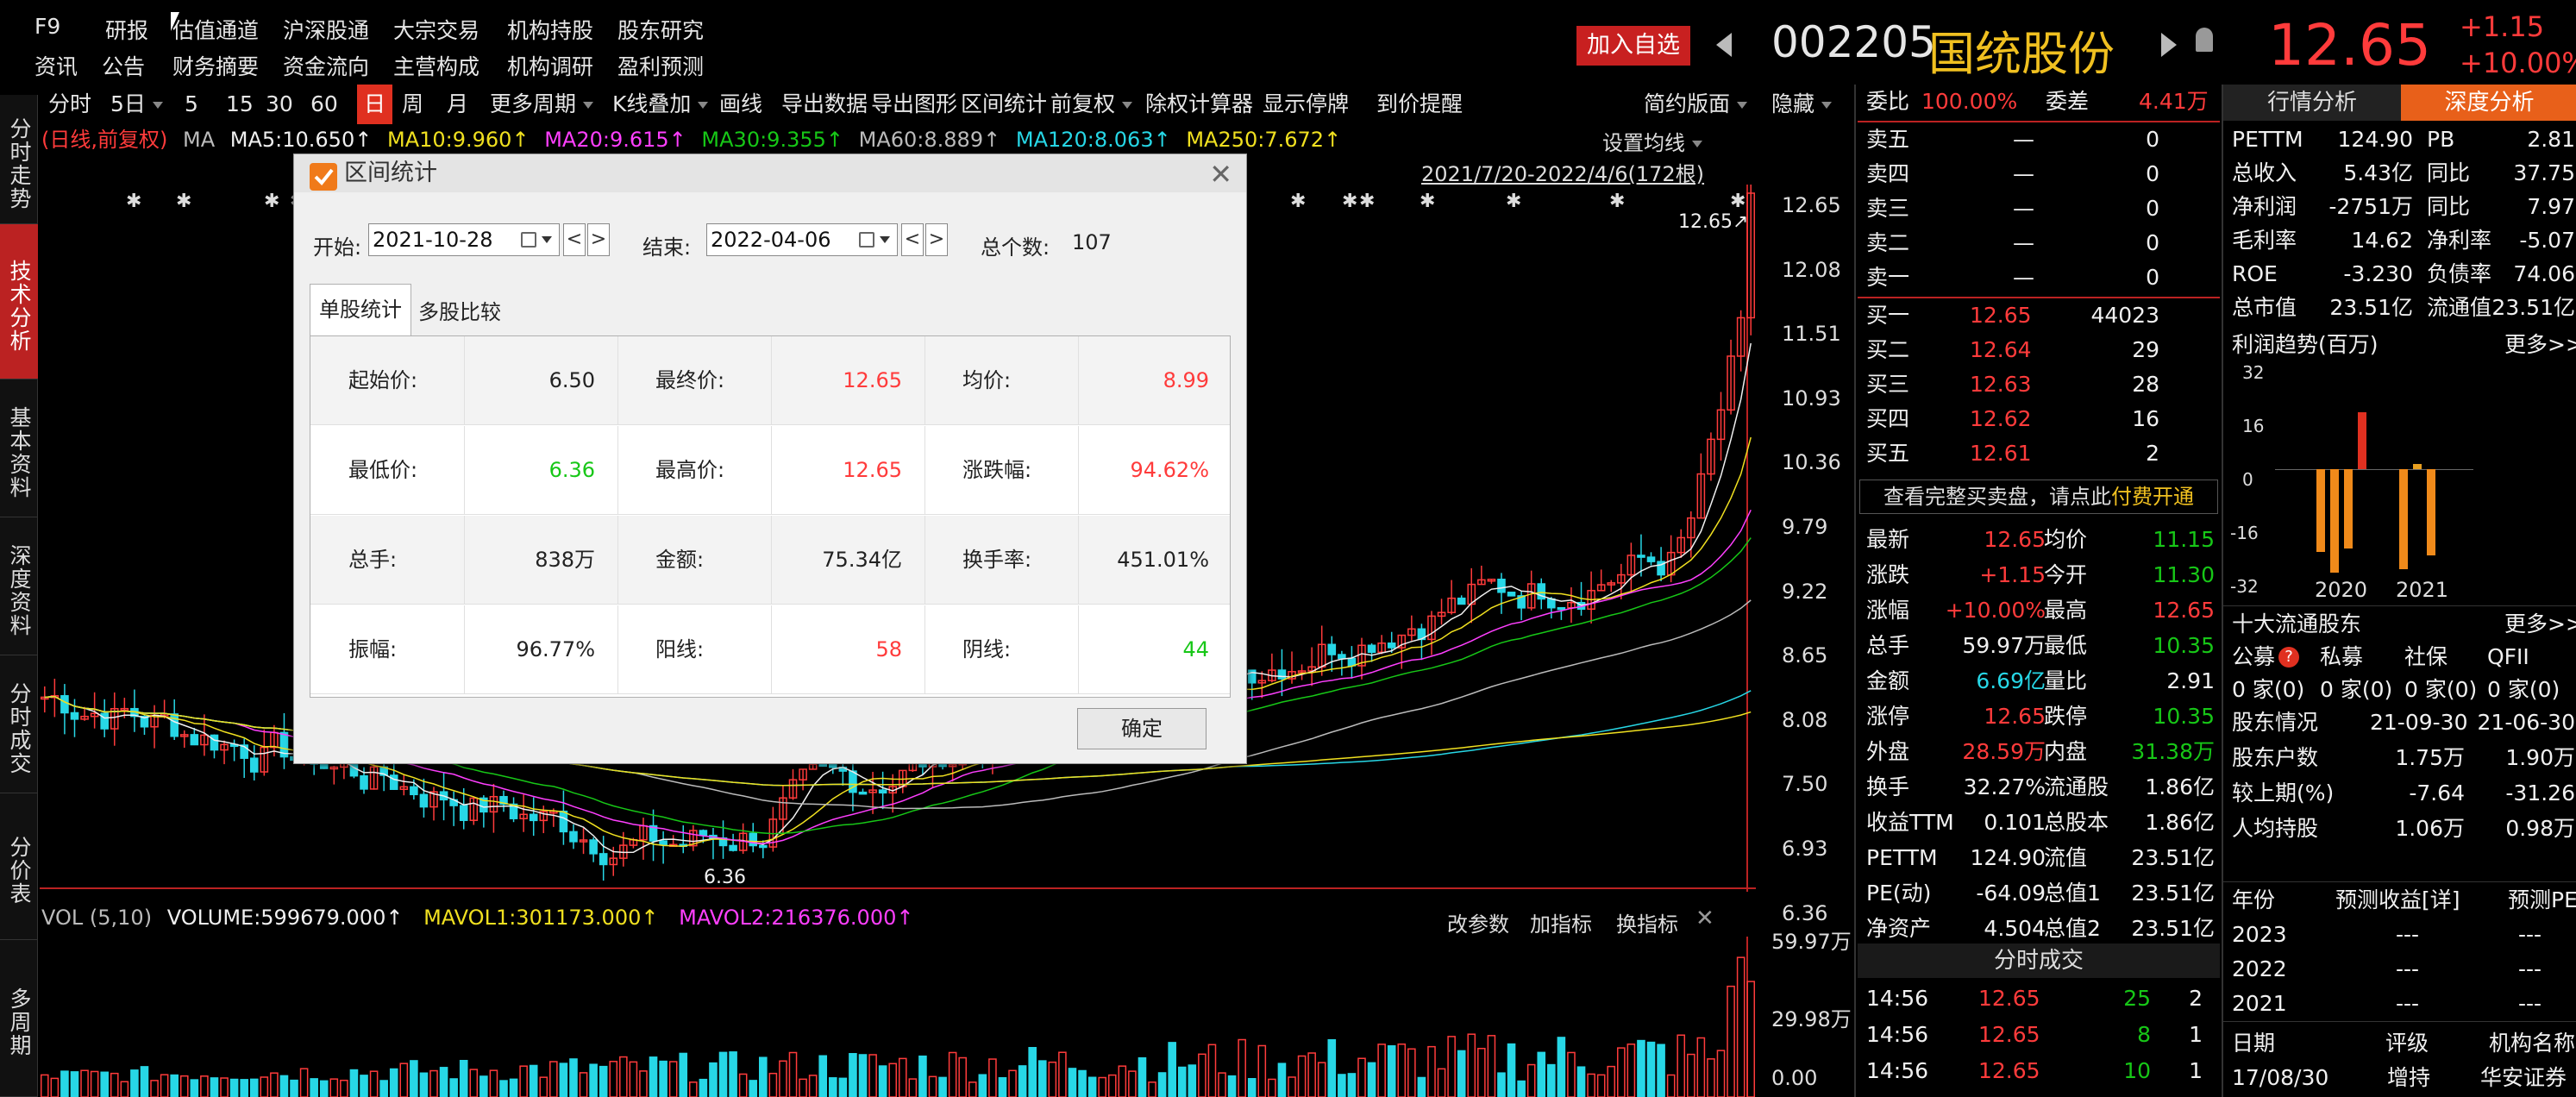 Image resolution: width=2576 pixels, height=1097 pixels. What do you see at coordinates (324, 105) in the screenshot?
I see `toolbar-5: 60` at bounding box center [324, 105].